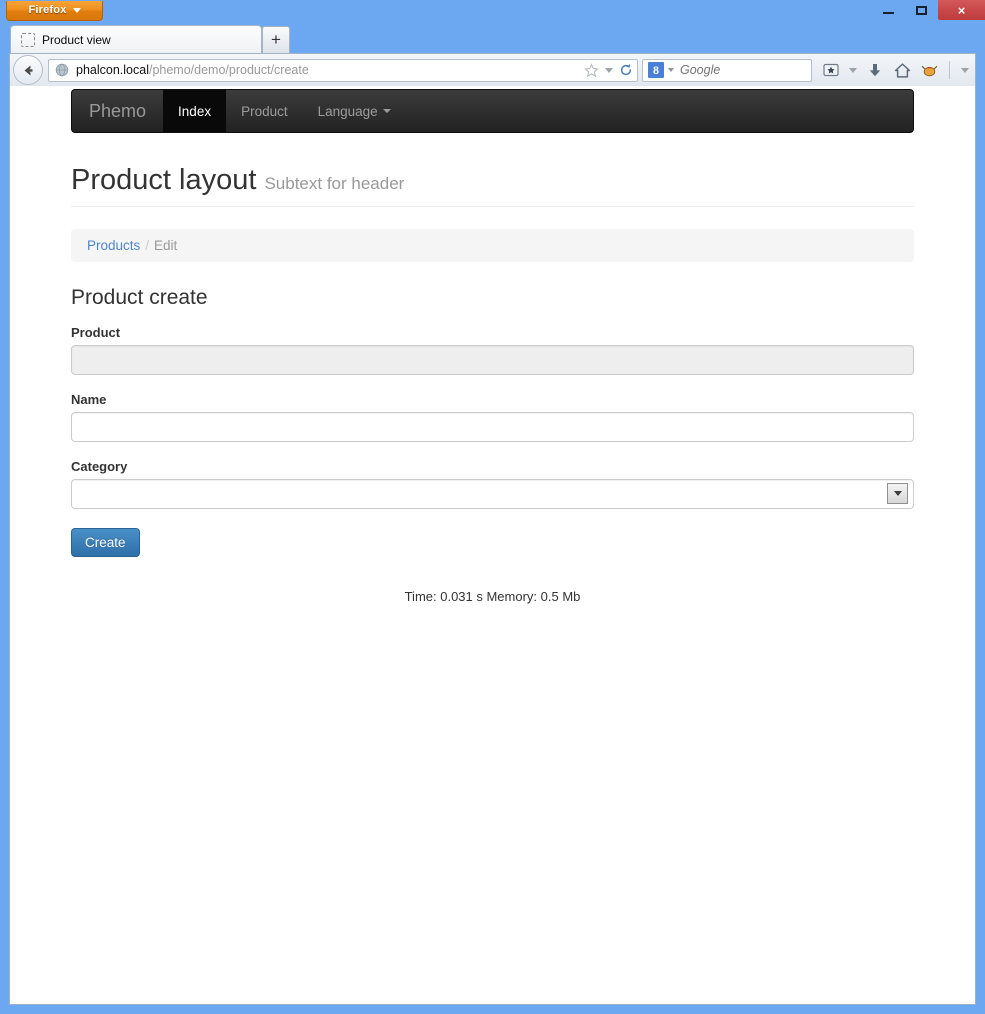  Describe the element at coordinates (166, 245) in the screenshot. I see `breadcrumb-current: Edit` at that location.